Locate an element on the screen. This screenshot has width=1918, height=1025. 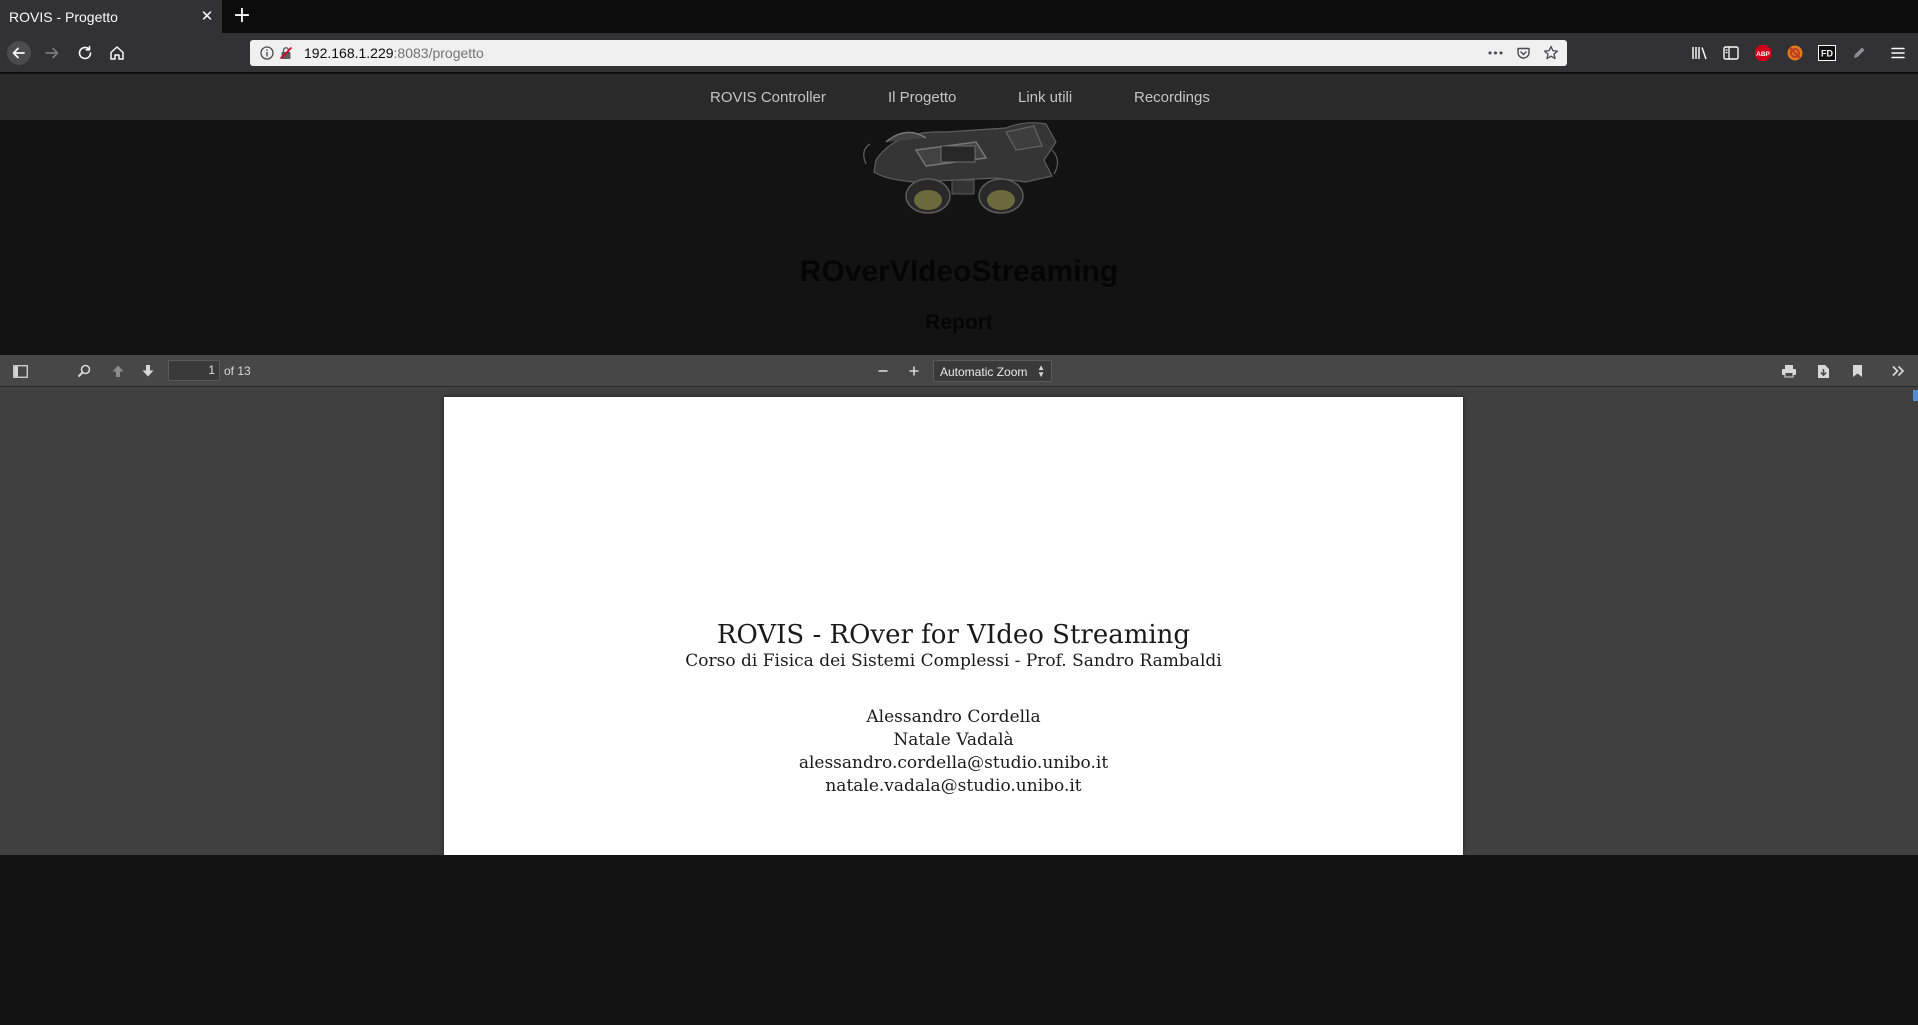
hamburger-menu-icon is located at coordinates (1898, 53).